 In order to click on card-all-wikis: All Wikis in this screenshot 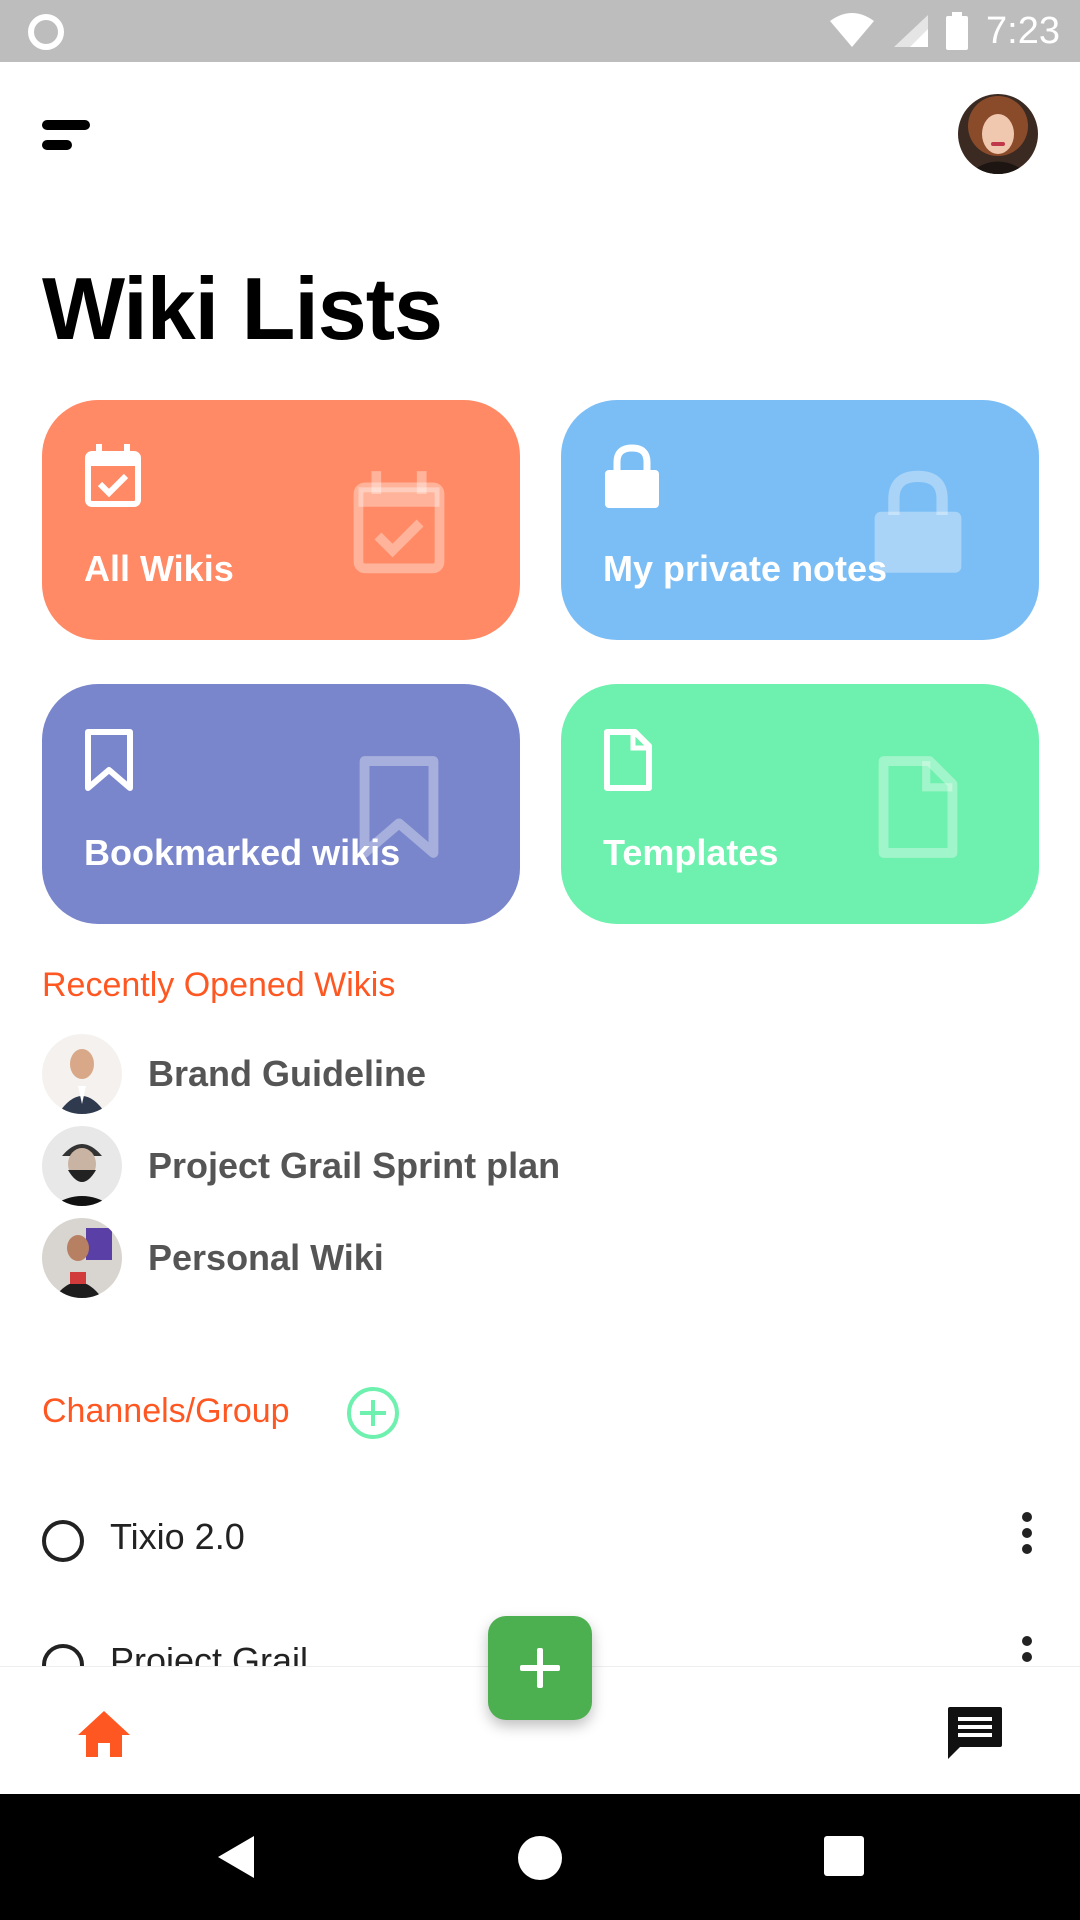, I will do `click(281, 520)`.